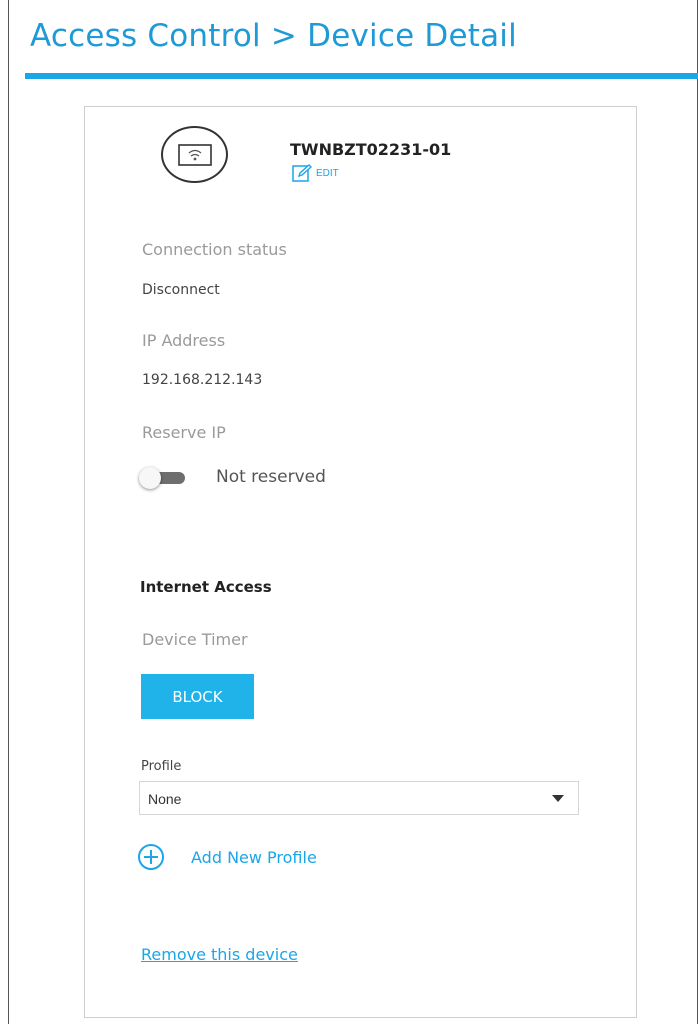  What do you see at coordinates (184, 340) in the screenshot?
I see `ip-address-label: IP Address` at bounding box center [184, 340].